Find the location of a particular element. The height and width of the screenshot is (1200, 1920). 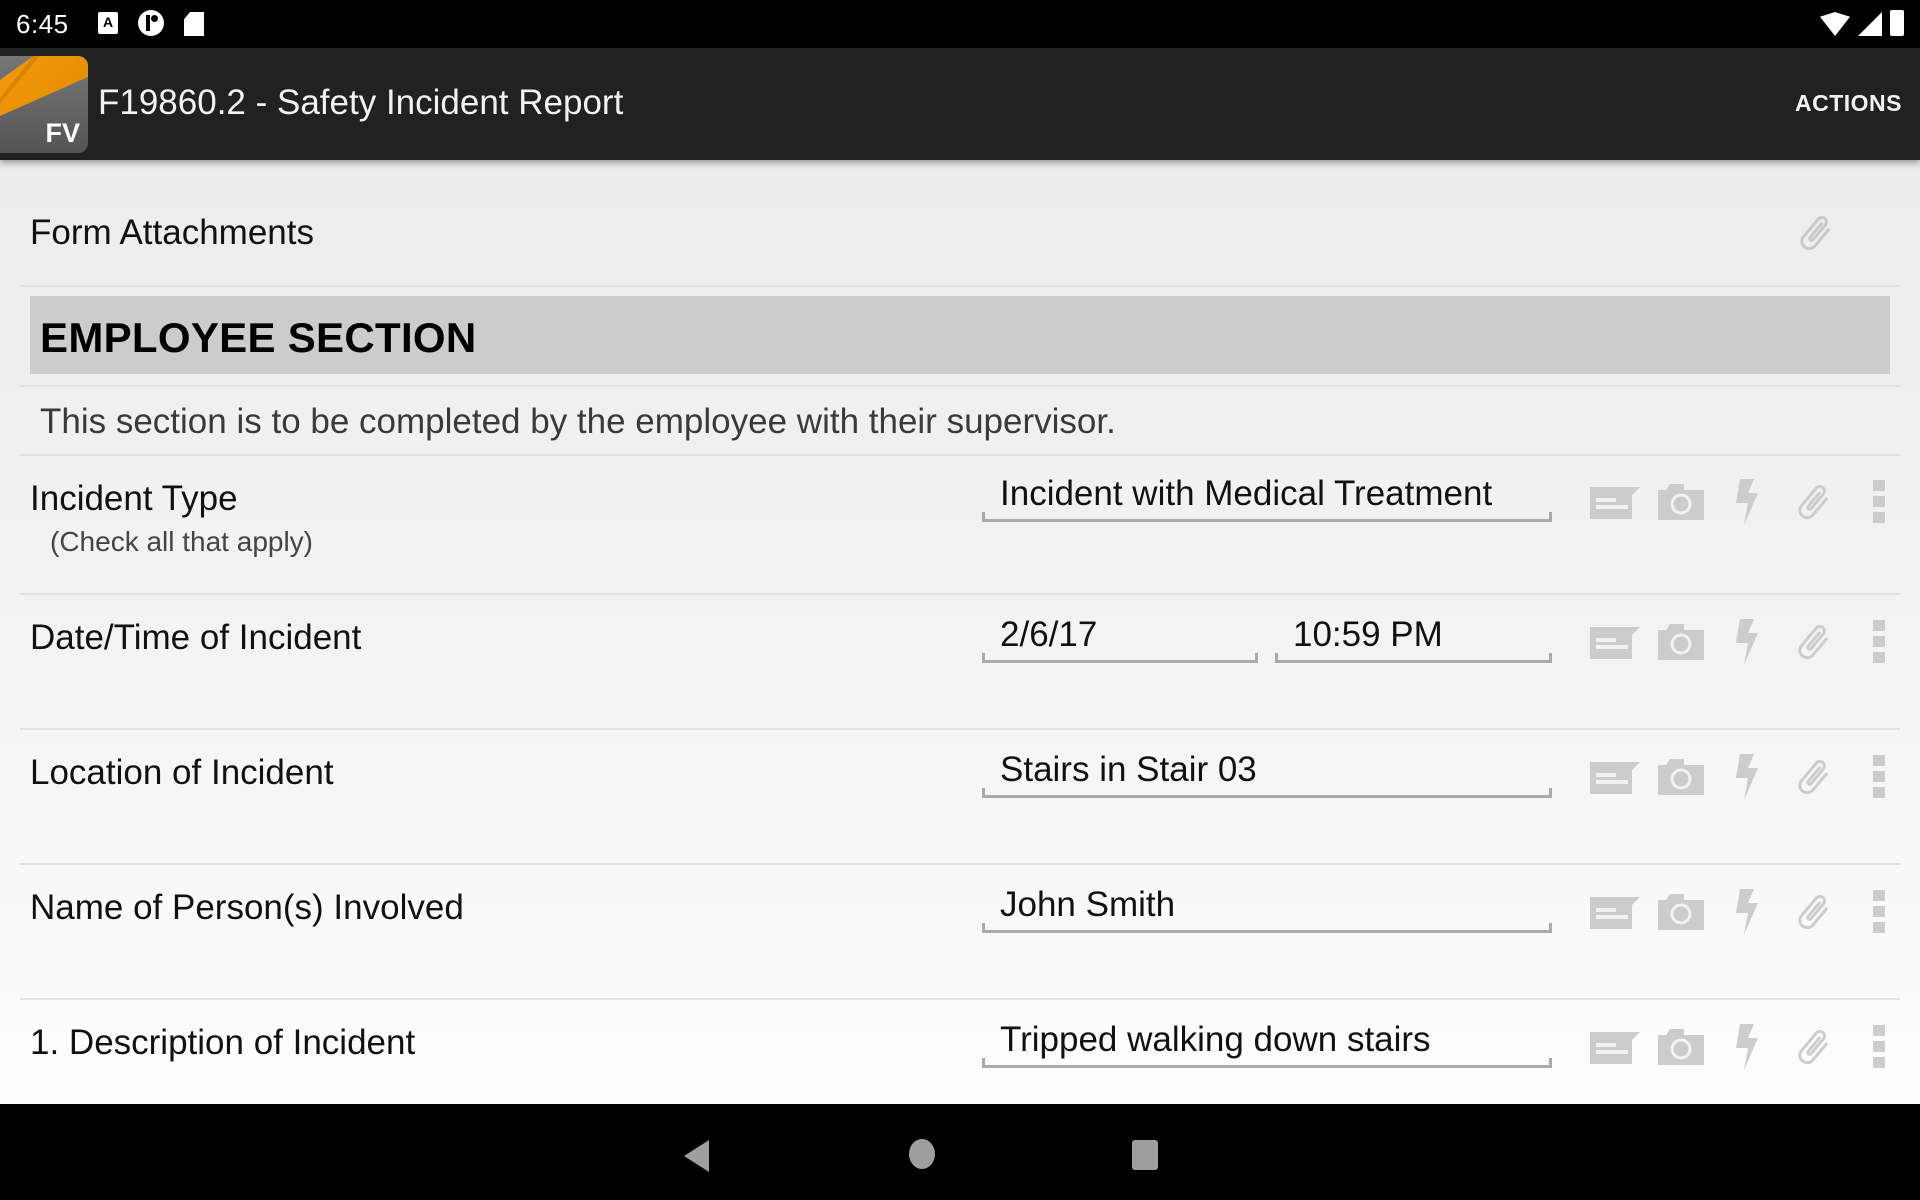

description-input: Tripped walking down stairs is located at coordinates (1267, 1043).